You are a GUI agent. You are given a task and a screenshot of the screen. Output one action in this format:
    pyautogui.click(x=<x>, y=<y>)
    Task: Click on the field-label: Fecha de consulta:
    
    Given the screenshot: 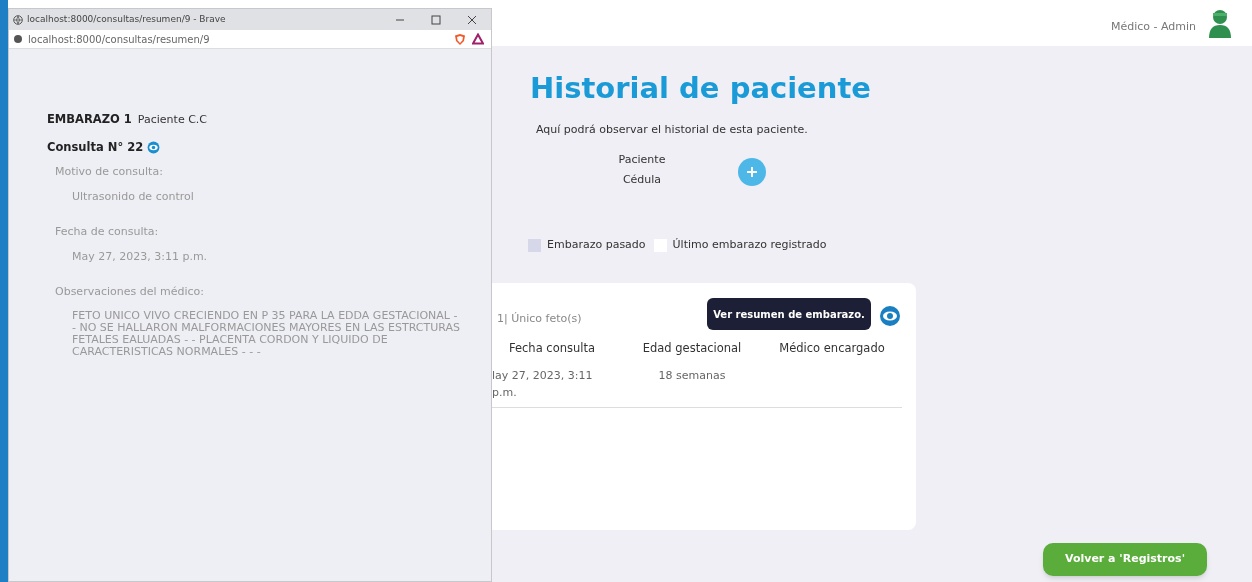 What is the action you would take?
    pyautogui.click(x=107, y=231)
    